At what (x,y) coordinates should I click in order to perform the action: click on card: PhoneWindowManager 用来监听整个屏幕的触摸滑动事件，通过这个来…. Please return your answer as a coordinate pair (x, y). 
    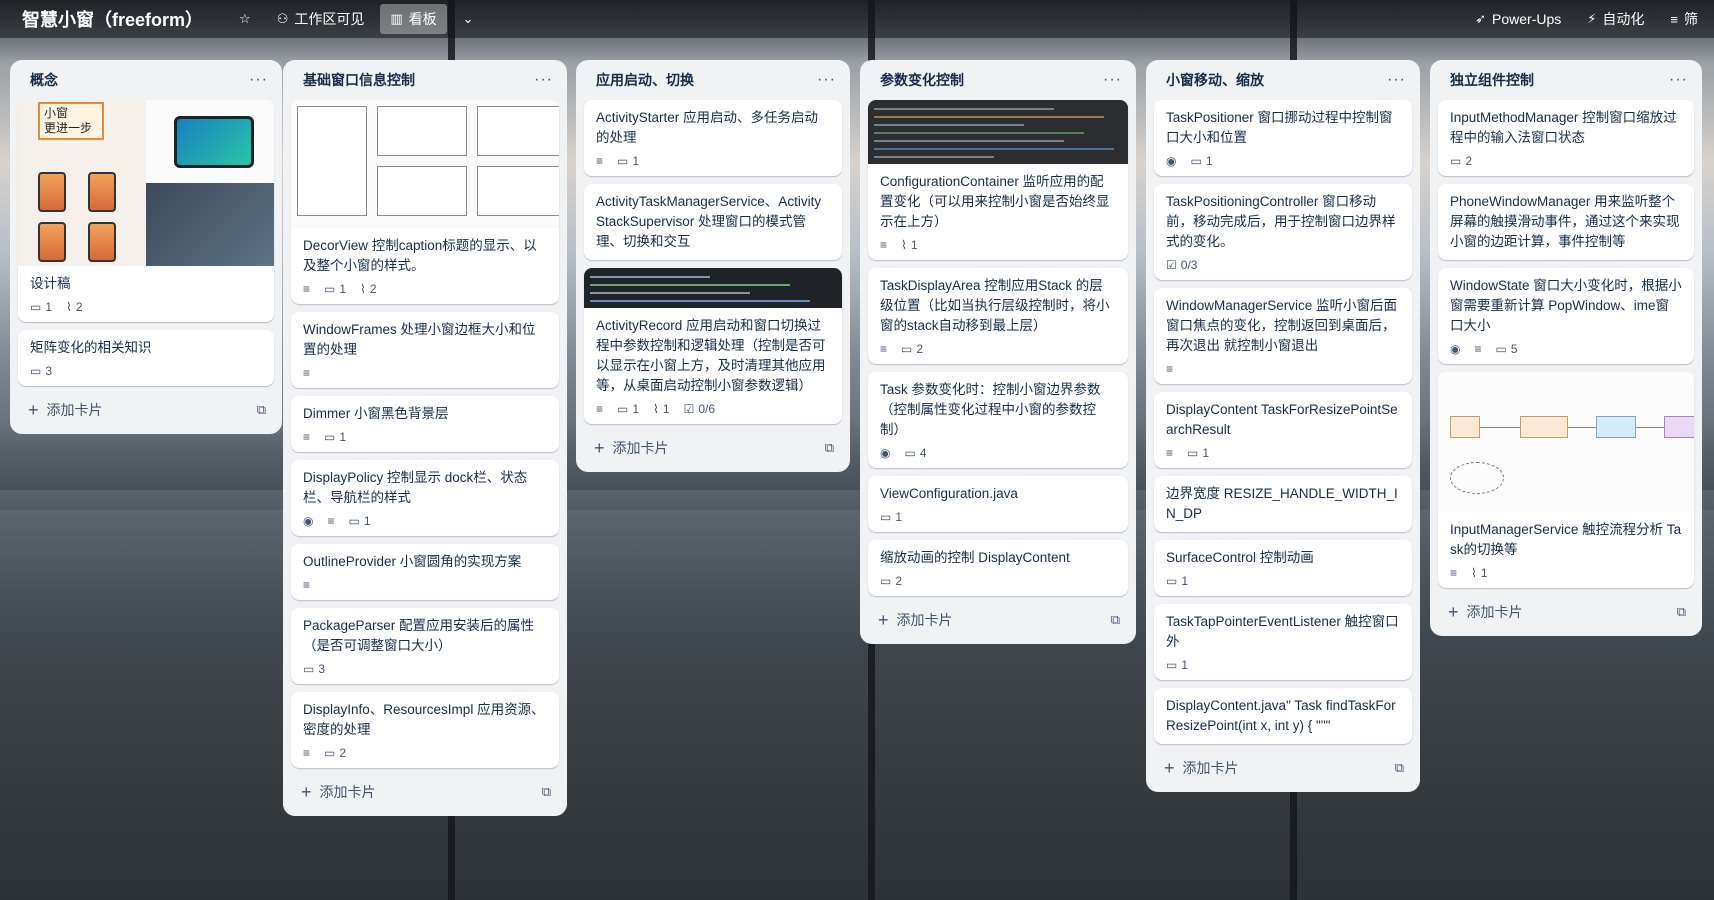
    Looking at the image, I should click on (1566, 222).